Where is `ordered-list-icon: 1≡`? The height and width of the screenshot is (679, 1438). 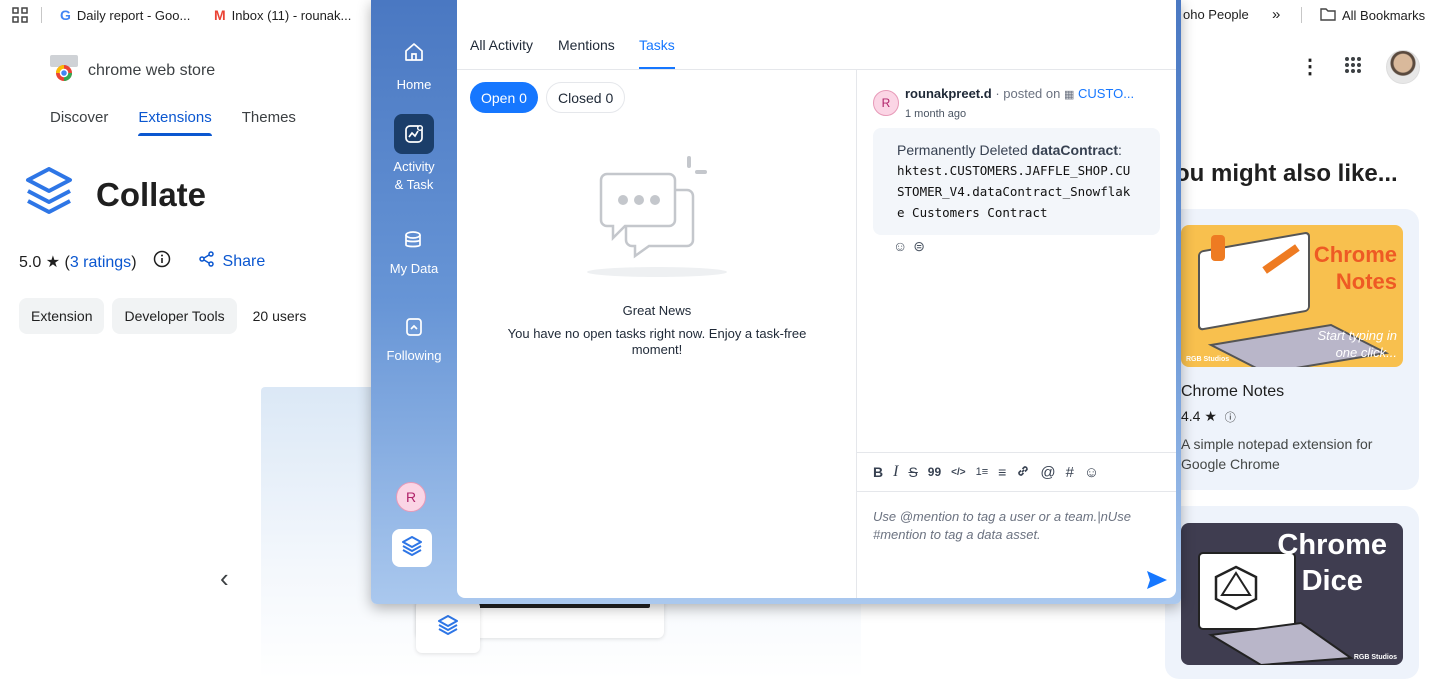 ordered-list-icon: 1≡ is located at coordinates (982, 472).